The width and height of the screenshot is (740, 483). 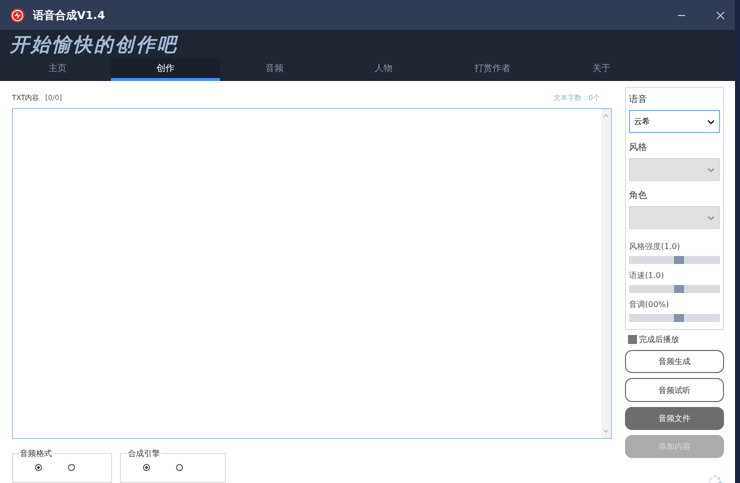 What do you see at coordinates (601, 69) in the screenshot?
I see `nav-tab: 关于` at bounding box center [601, 69].